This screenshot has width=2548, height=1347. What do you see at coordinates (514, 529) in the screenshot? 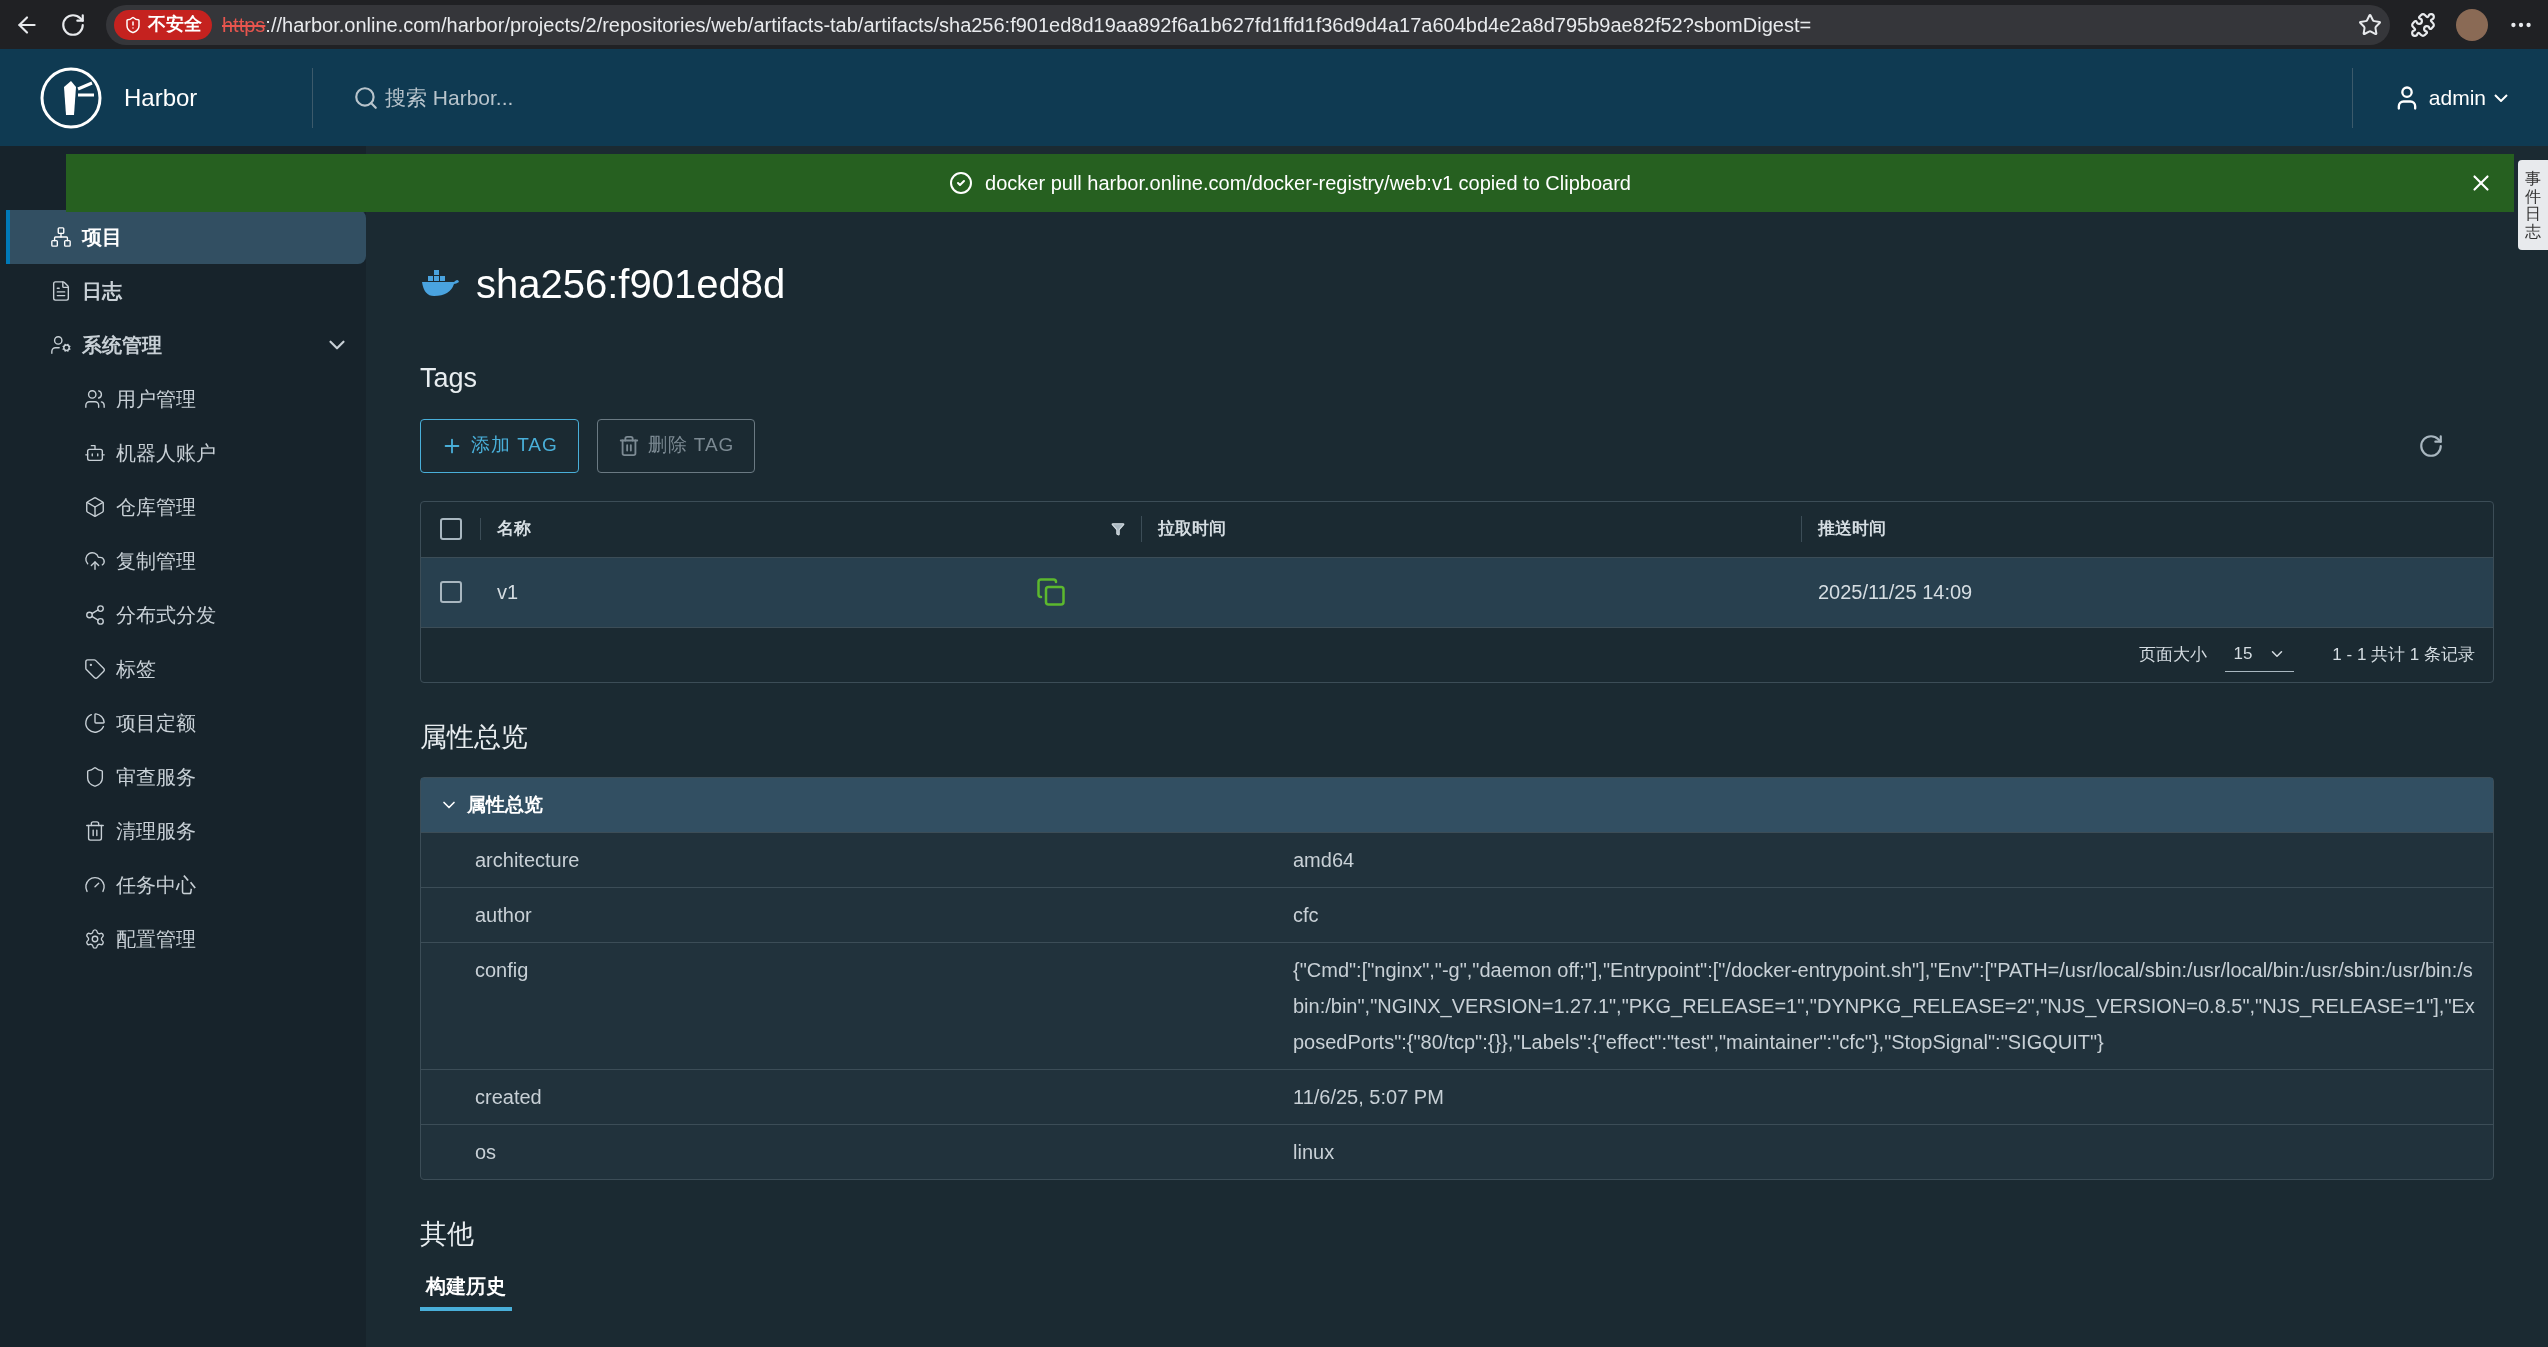
I see `column-header: 名称` at bounding box center [514, 529].